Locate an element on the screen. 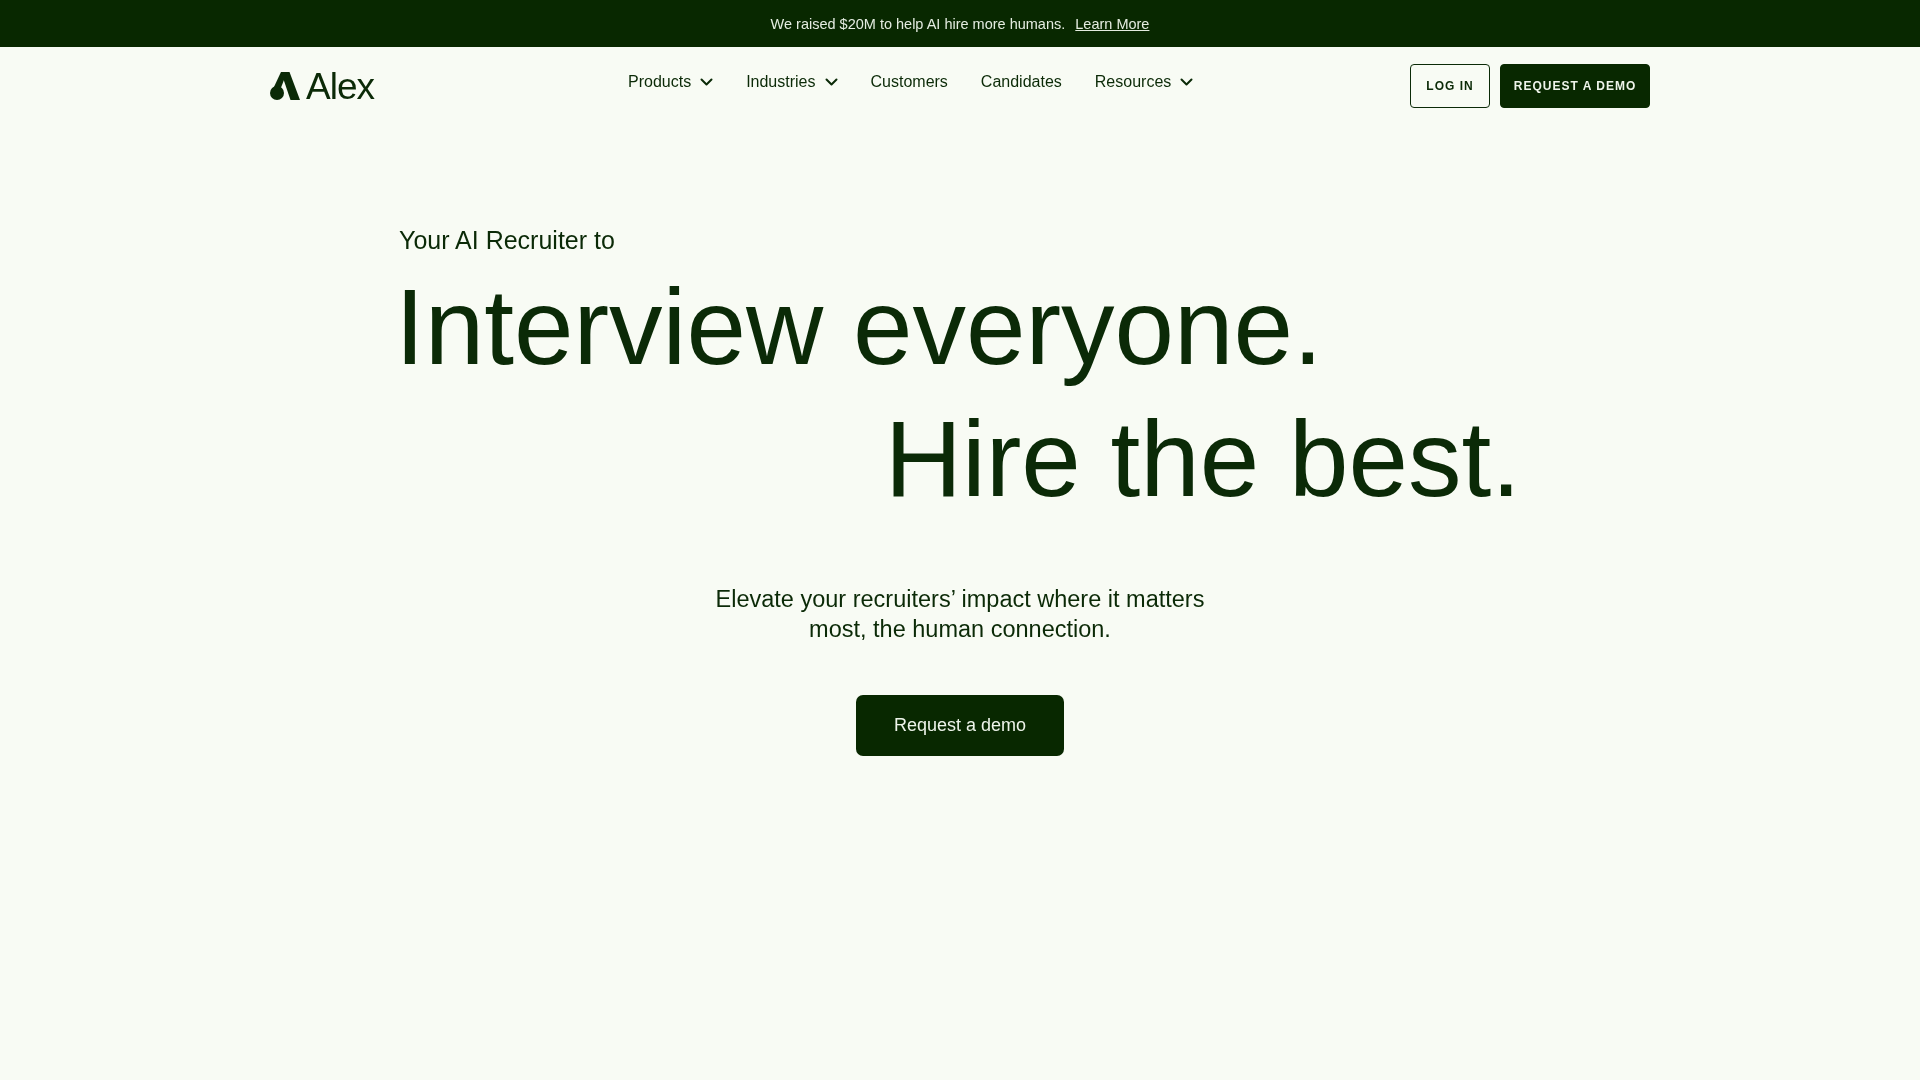 Image resolution: width=1920 pixels, height=1080 pixels. headline: Interview everyone. is located at coordinates (859, 327).